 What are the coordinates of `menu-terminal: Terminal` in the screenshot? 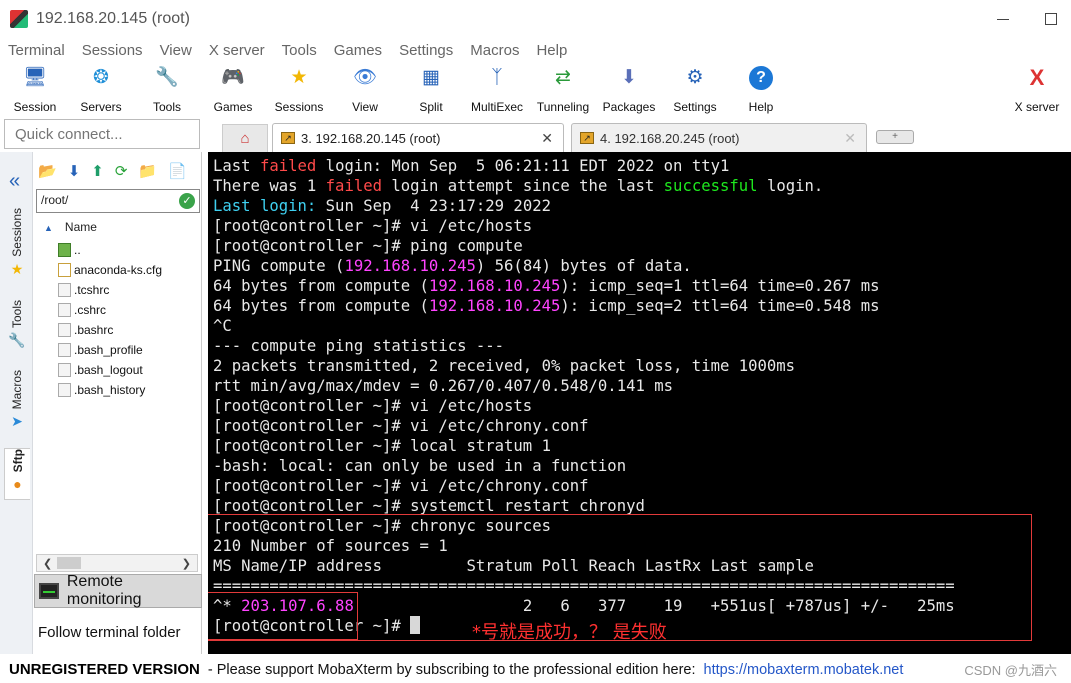 It's located at (36, 50).